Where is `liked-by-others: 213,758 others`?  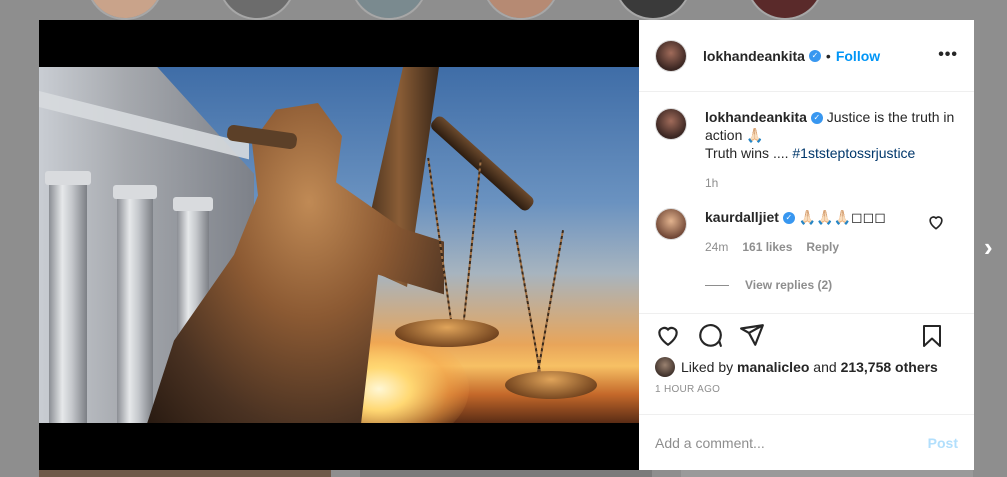
liked-by-others: 213,758 others is located at coordinates (889, 367).